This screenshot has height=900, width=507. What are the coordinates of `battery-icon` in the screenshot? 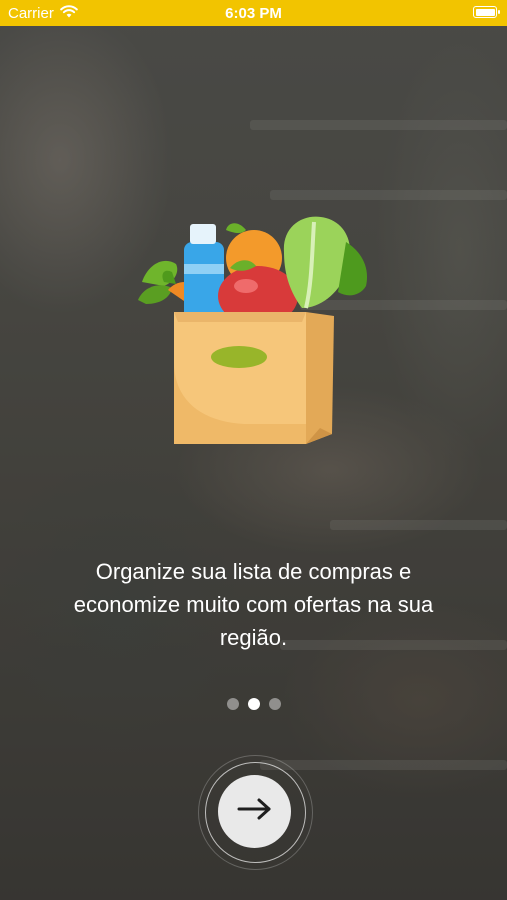 It's located at (486, 12).